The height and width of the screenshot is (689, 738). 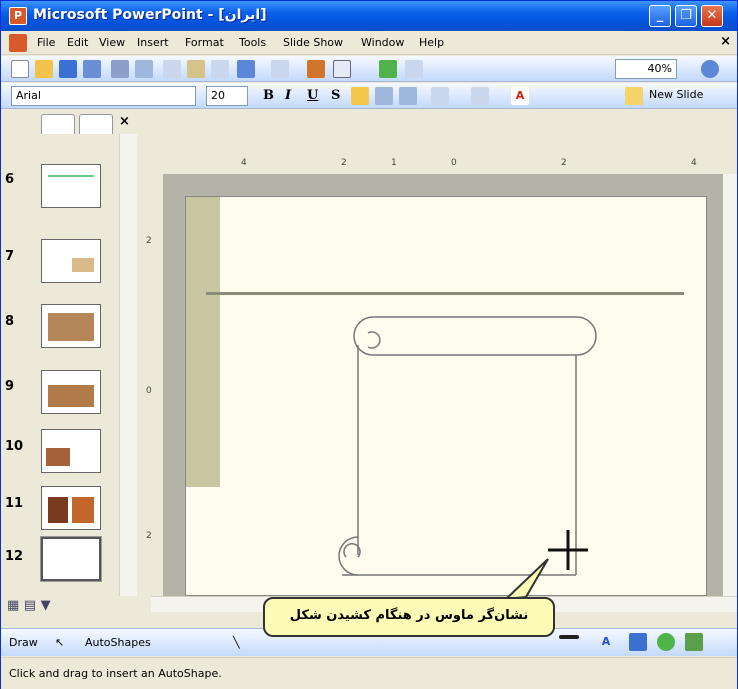 I want to click on close-button: ✕, so click(x=712, y=16).